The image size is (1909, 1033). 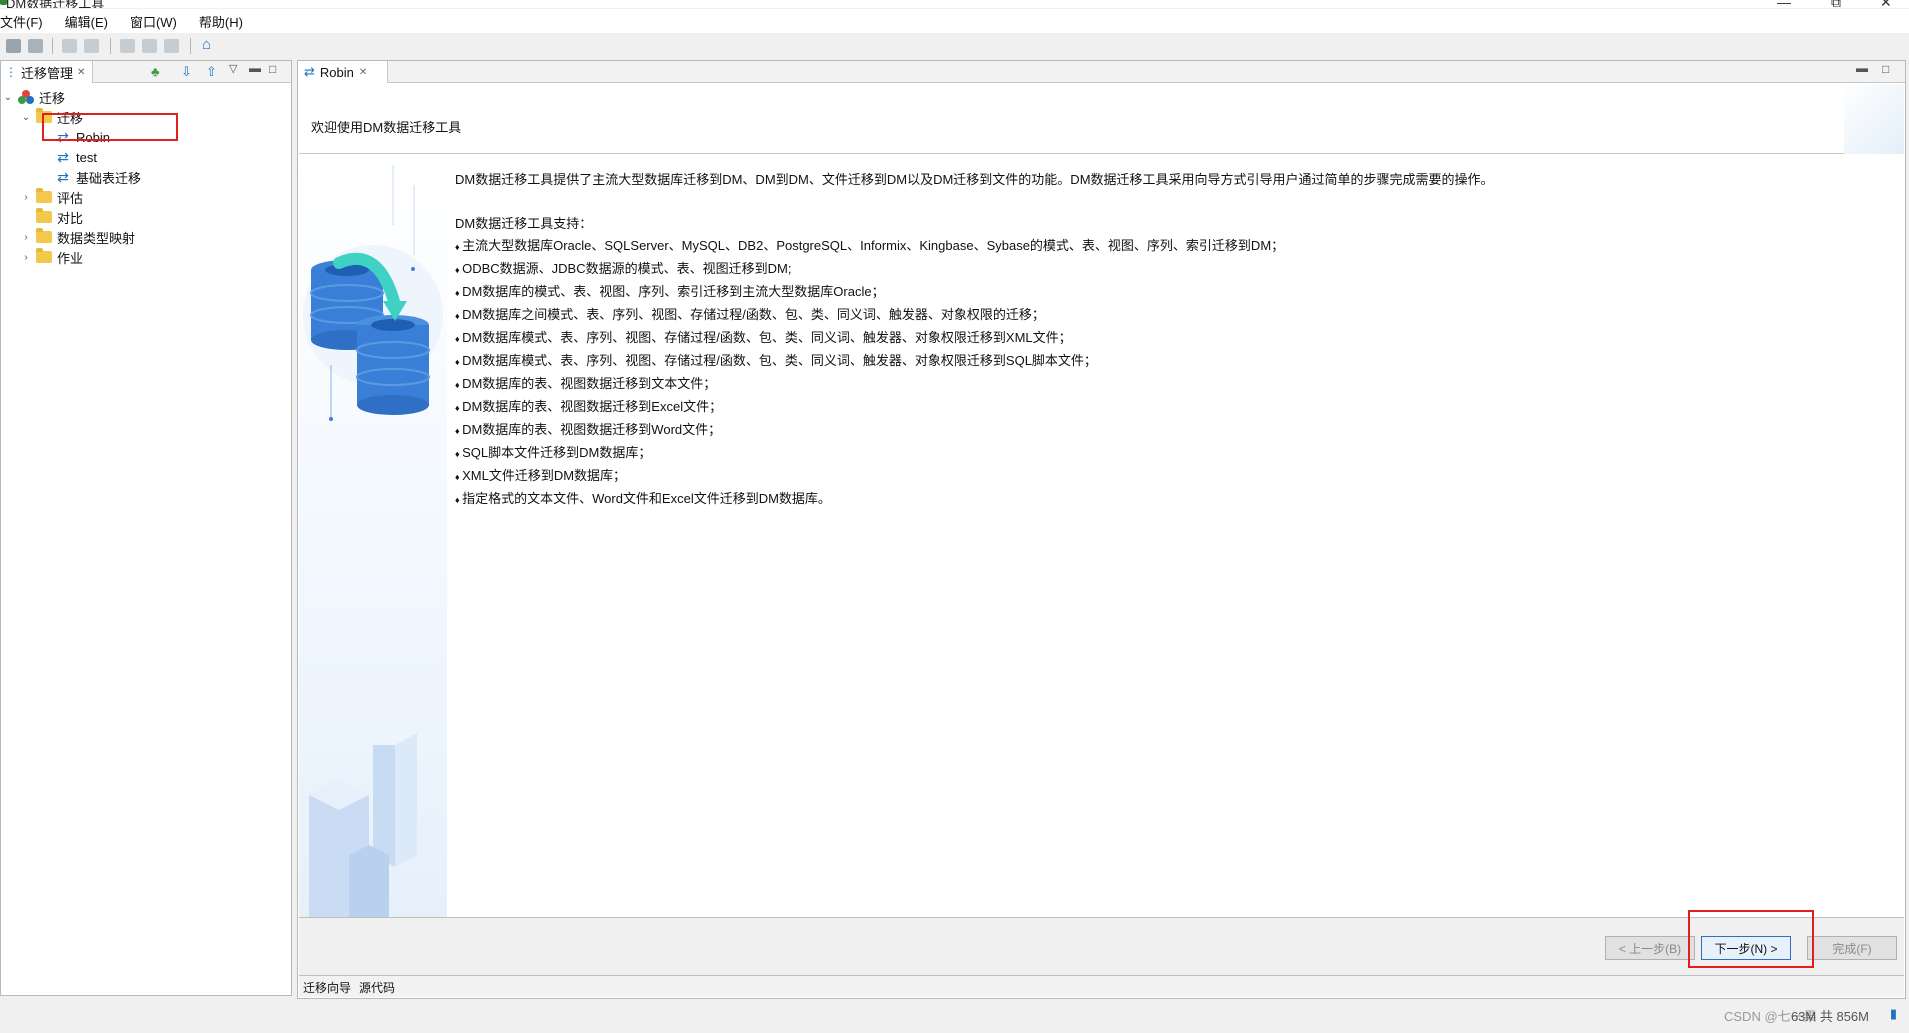 What do you see at coordinates (336, 72) in the screenshot?
I see `tab-label: Robin` at bounding box center [336, 72].